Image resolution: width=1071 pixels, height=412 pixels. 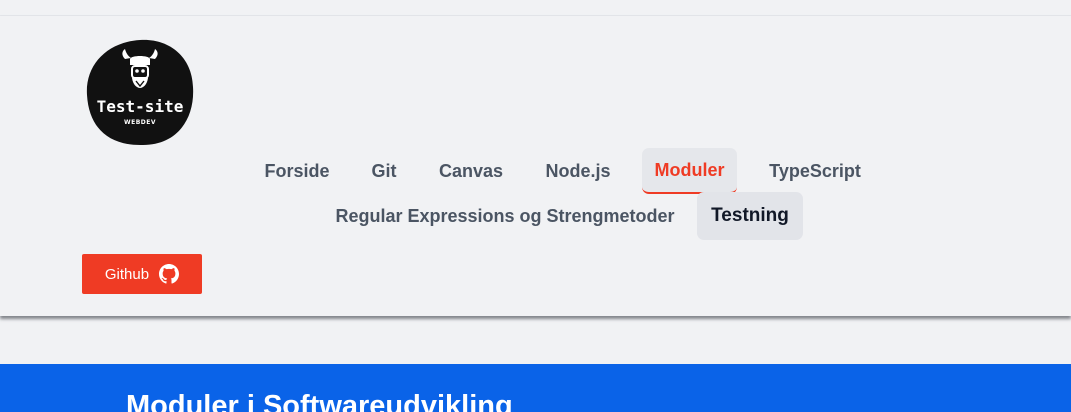 I want to click on nav-item-label: Forside, so click(x=297, y=170).